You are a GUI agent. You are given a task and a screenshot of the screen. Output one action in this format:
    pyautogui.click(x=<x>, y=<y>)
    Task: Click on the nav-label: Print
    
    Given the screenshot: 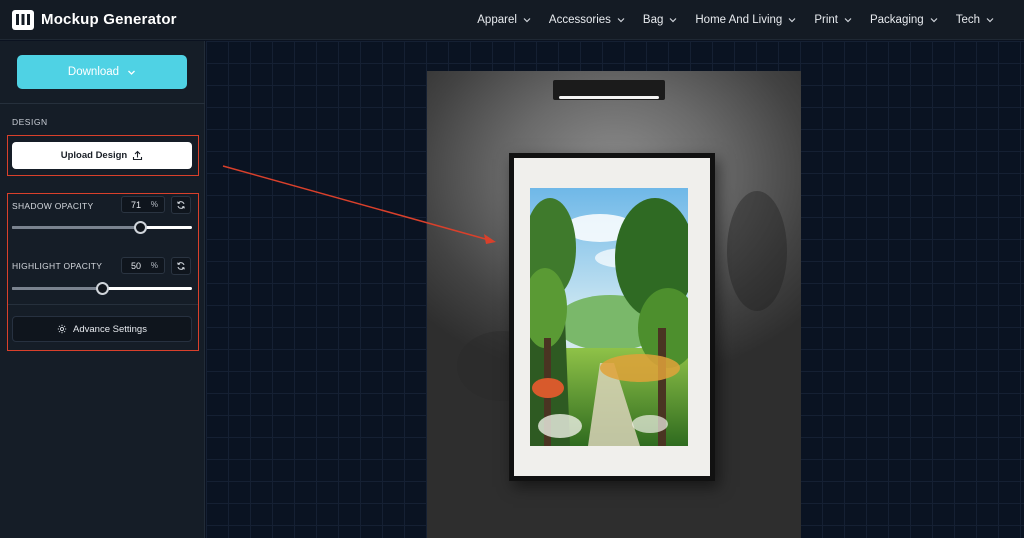 What is the action you would take?
    pyautogui.click(x=826, y=20)
    